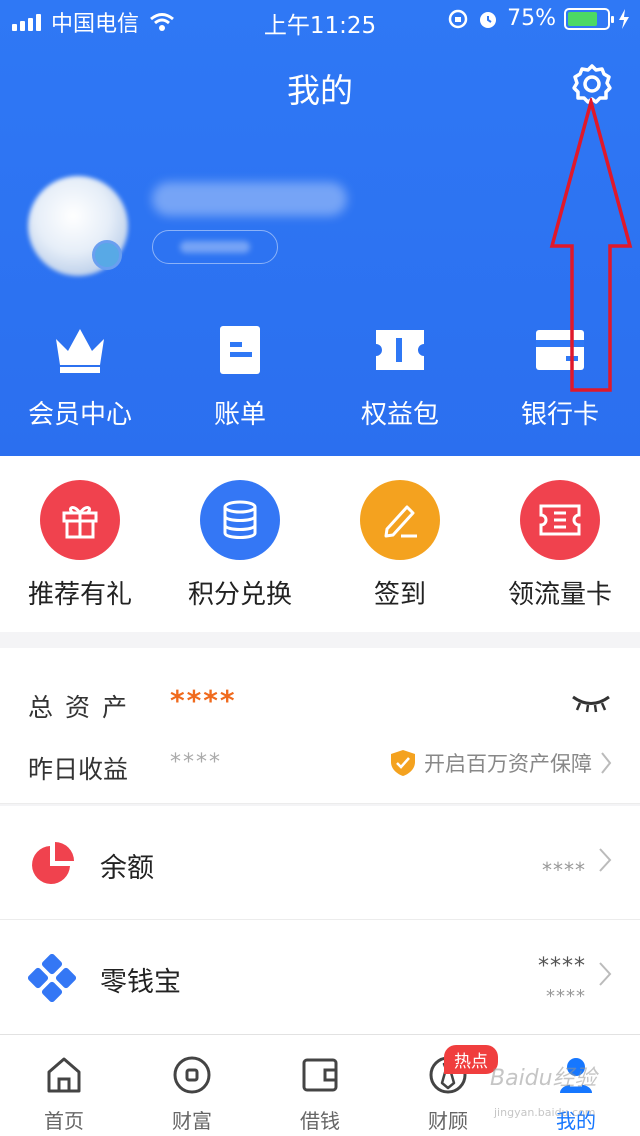 This screenshot has height=1136, width=640. I want to click on settings-button, so click(592, 84).